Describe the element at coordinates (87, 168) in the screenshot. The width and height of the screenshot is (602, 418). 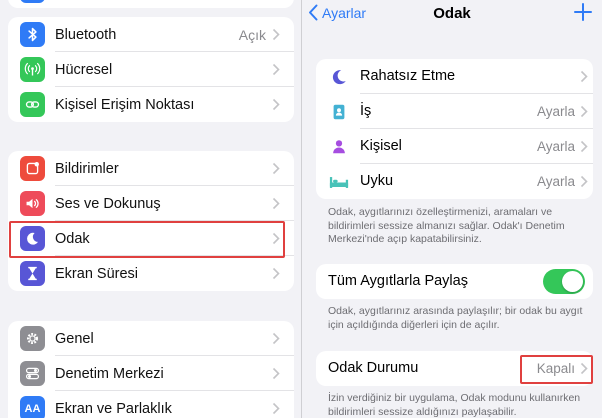
I see `settings-row-label: Bildirimler` at that location.